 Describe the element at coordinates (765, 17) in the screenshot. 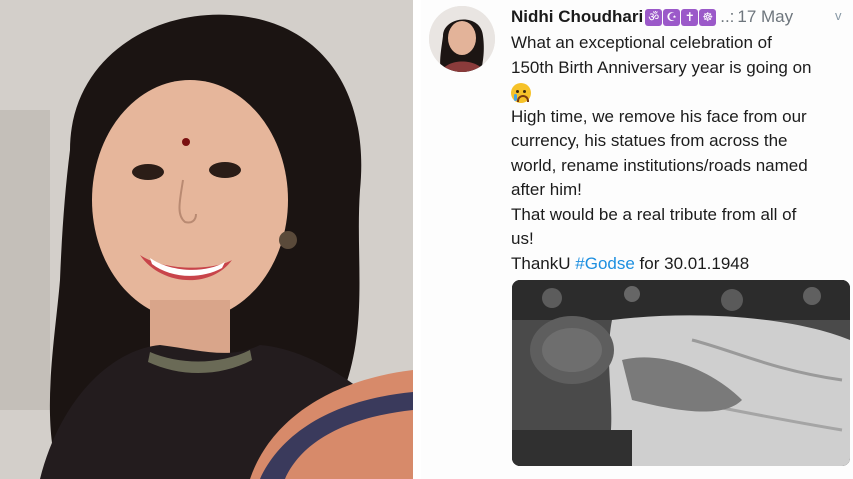

I see `tweet-date: 17 May` at that location.